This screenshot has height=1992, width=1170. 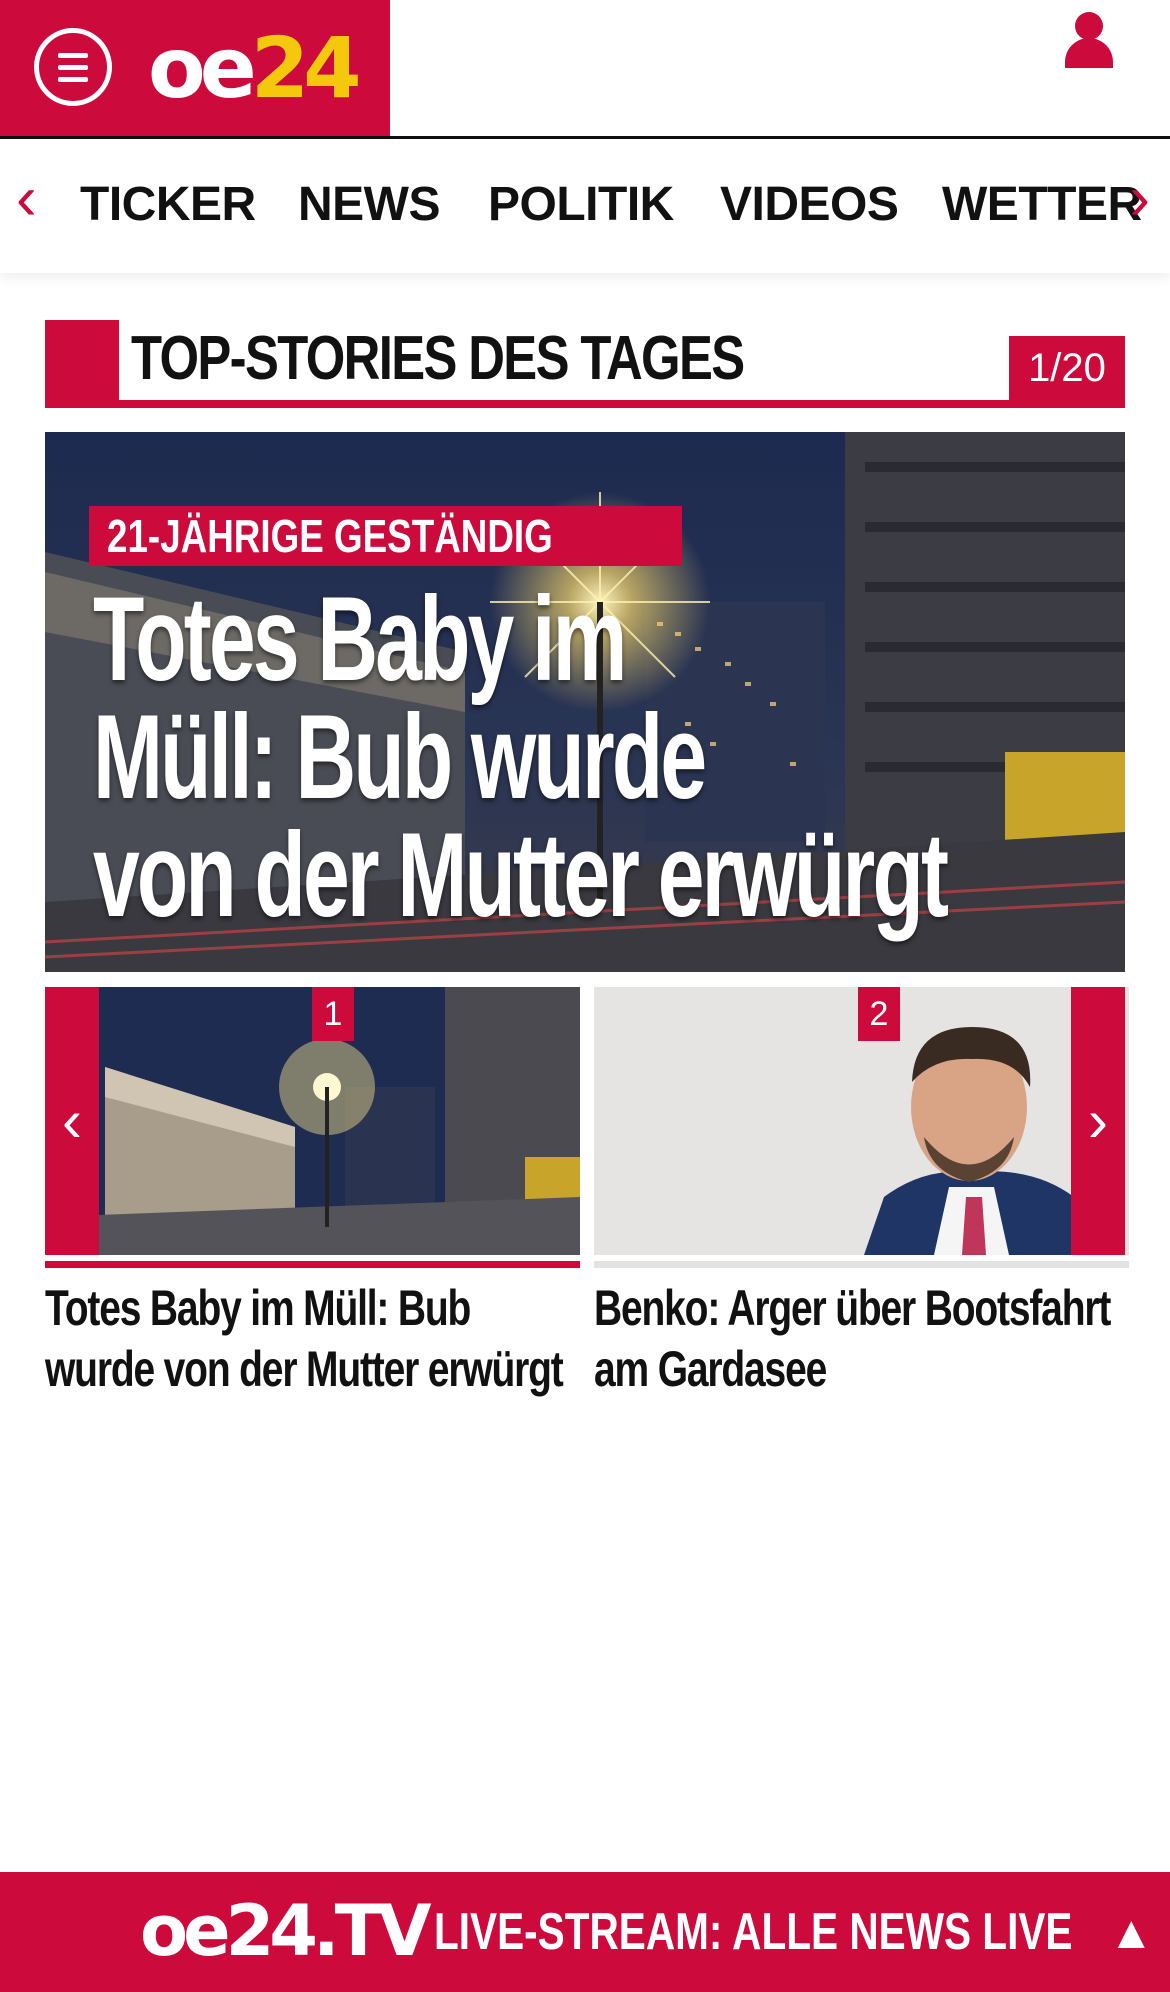 I want to click on nav-scroll-right-icon: ›, so click(x=1139, y=199).